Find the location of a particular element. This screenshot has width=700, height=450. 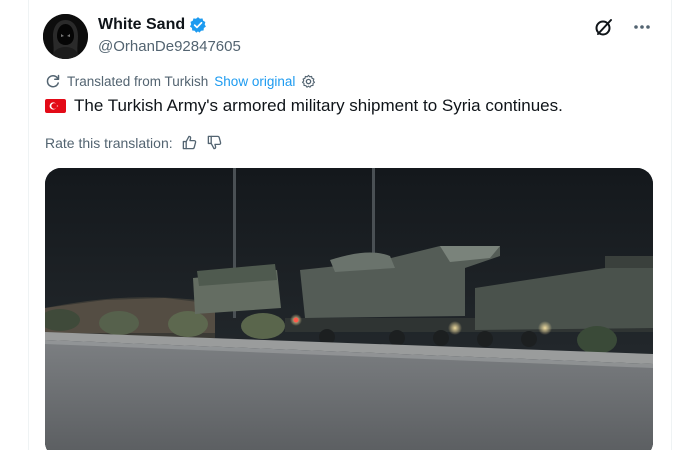

rate-translation-label: Rate this translation: is located at coordinates (109, 142).